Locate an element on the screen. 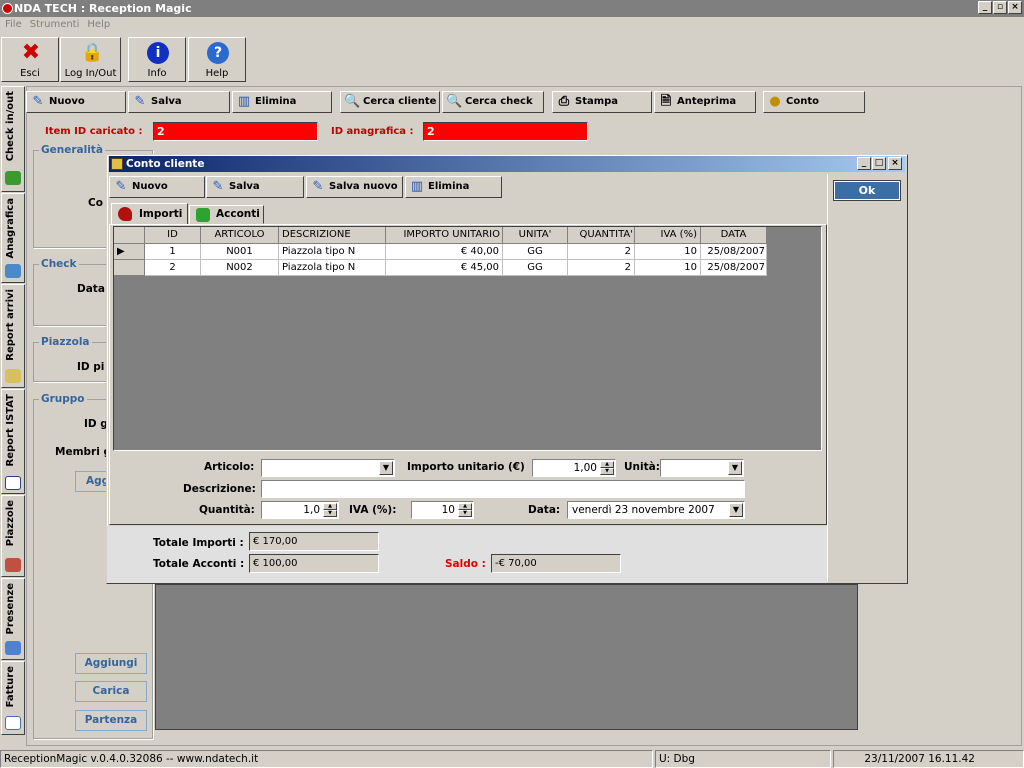 The image size is (1024, 768). col-header-articolo: ARTICOLO is located at coordinates (240, 235).